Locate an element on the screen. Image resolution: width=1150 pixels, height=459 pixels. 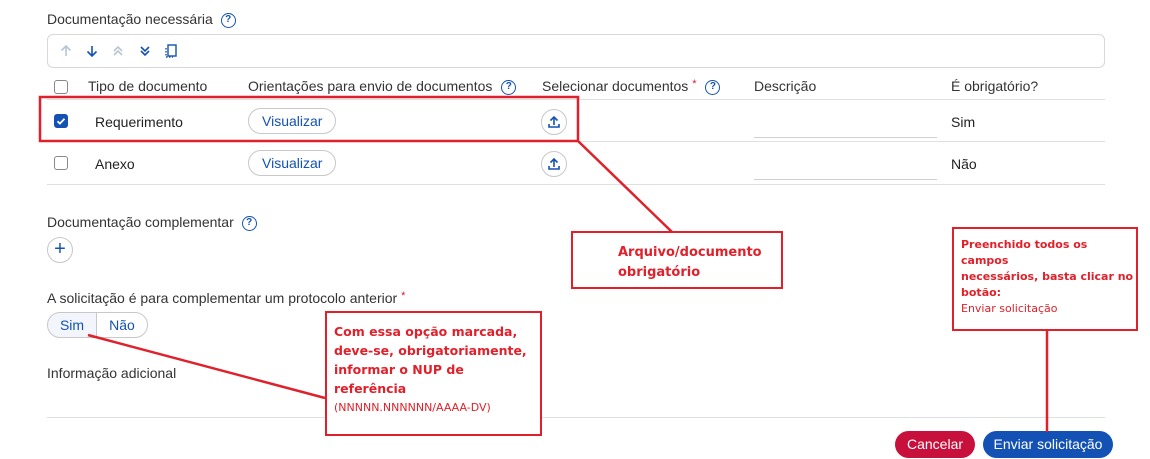
annotation-line: necessários, basta clicar no is located at coordinates (1047, 276).